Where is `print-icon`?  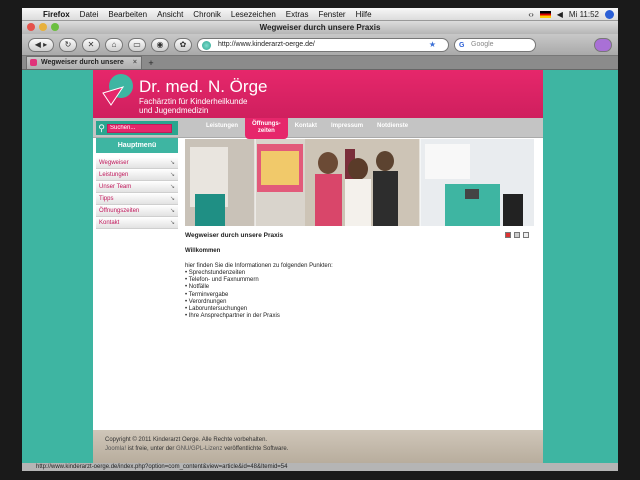
print-icon is located at coordinates (517, 235).